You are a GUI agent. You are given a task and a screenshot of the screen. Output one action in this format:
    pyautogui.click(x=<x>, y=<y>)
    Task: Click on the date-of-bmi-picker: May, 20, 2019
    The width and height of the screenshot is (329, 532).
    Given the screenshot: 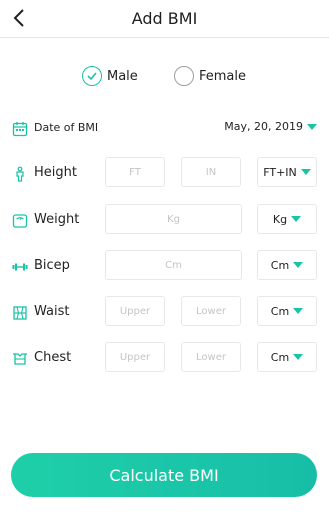 What is the action you would take?
    pyautogui.click(x=270, y=126)
    